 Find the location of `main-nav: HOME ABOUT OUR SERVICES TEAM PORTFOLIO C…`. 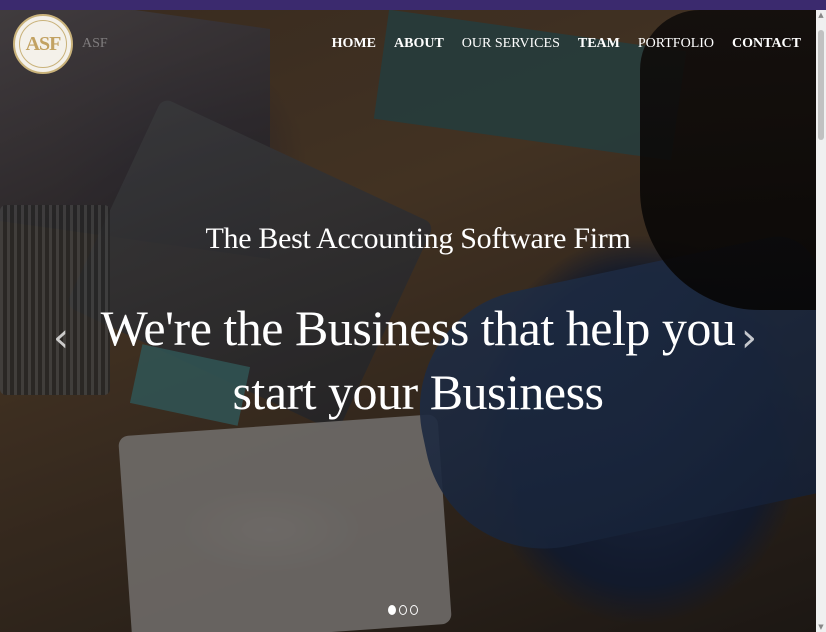

main-nav: HOME ABOUT OUR SERVICES TEAM PORTFOLIO C… is located at coordinates (557, 44).